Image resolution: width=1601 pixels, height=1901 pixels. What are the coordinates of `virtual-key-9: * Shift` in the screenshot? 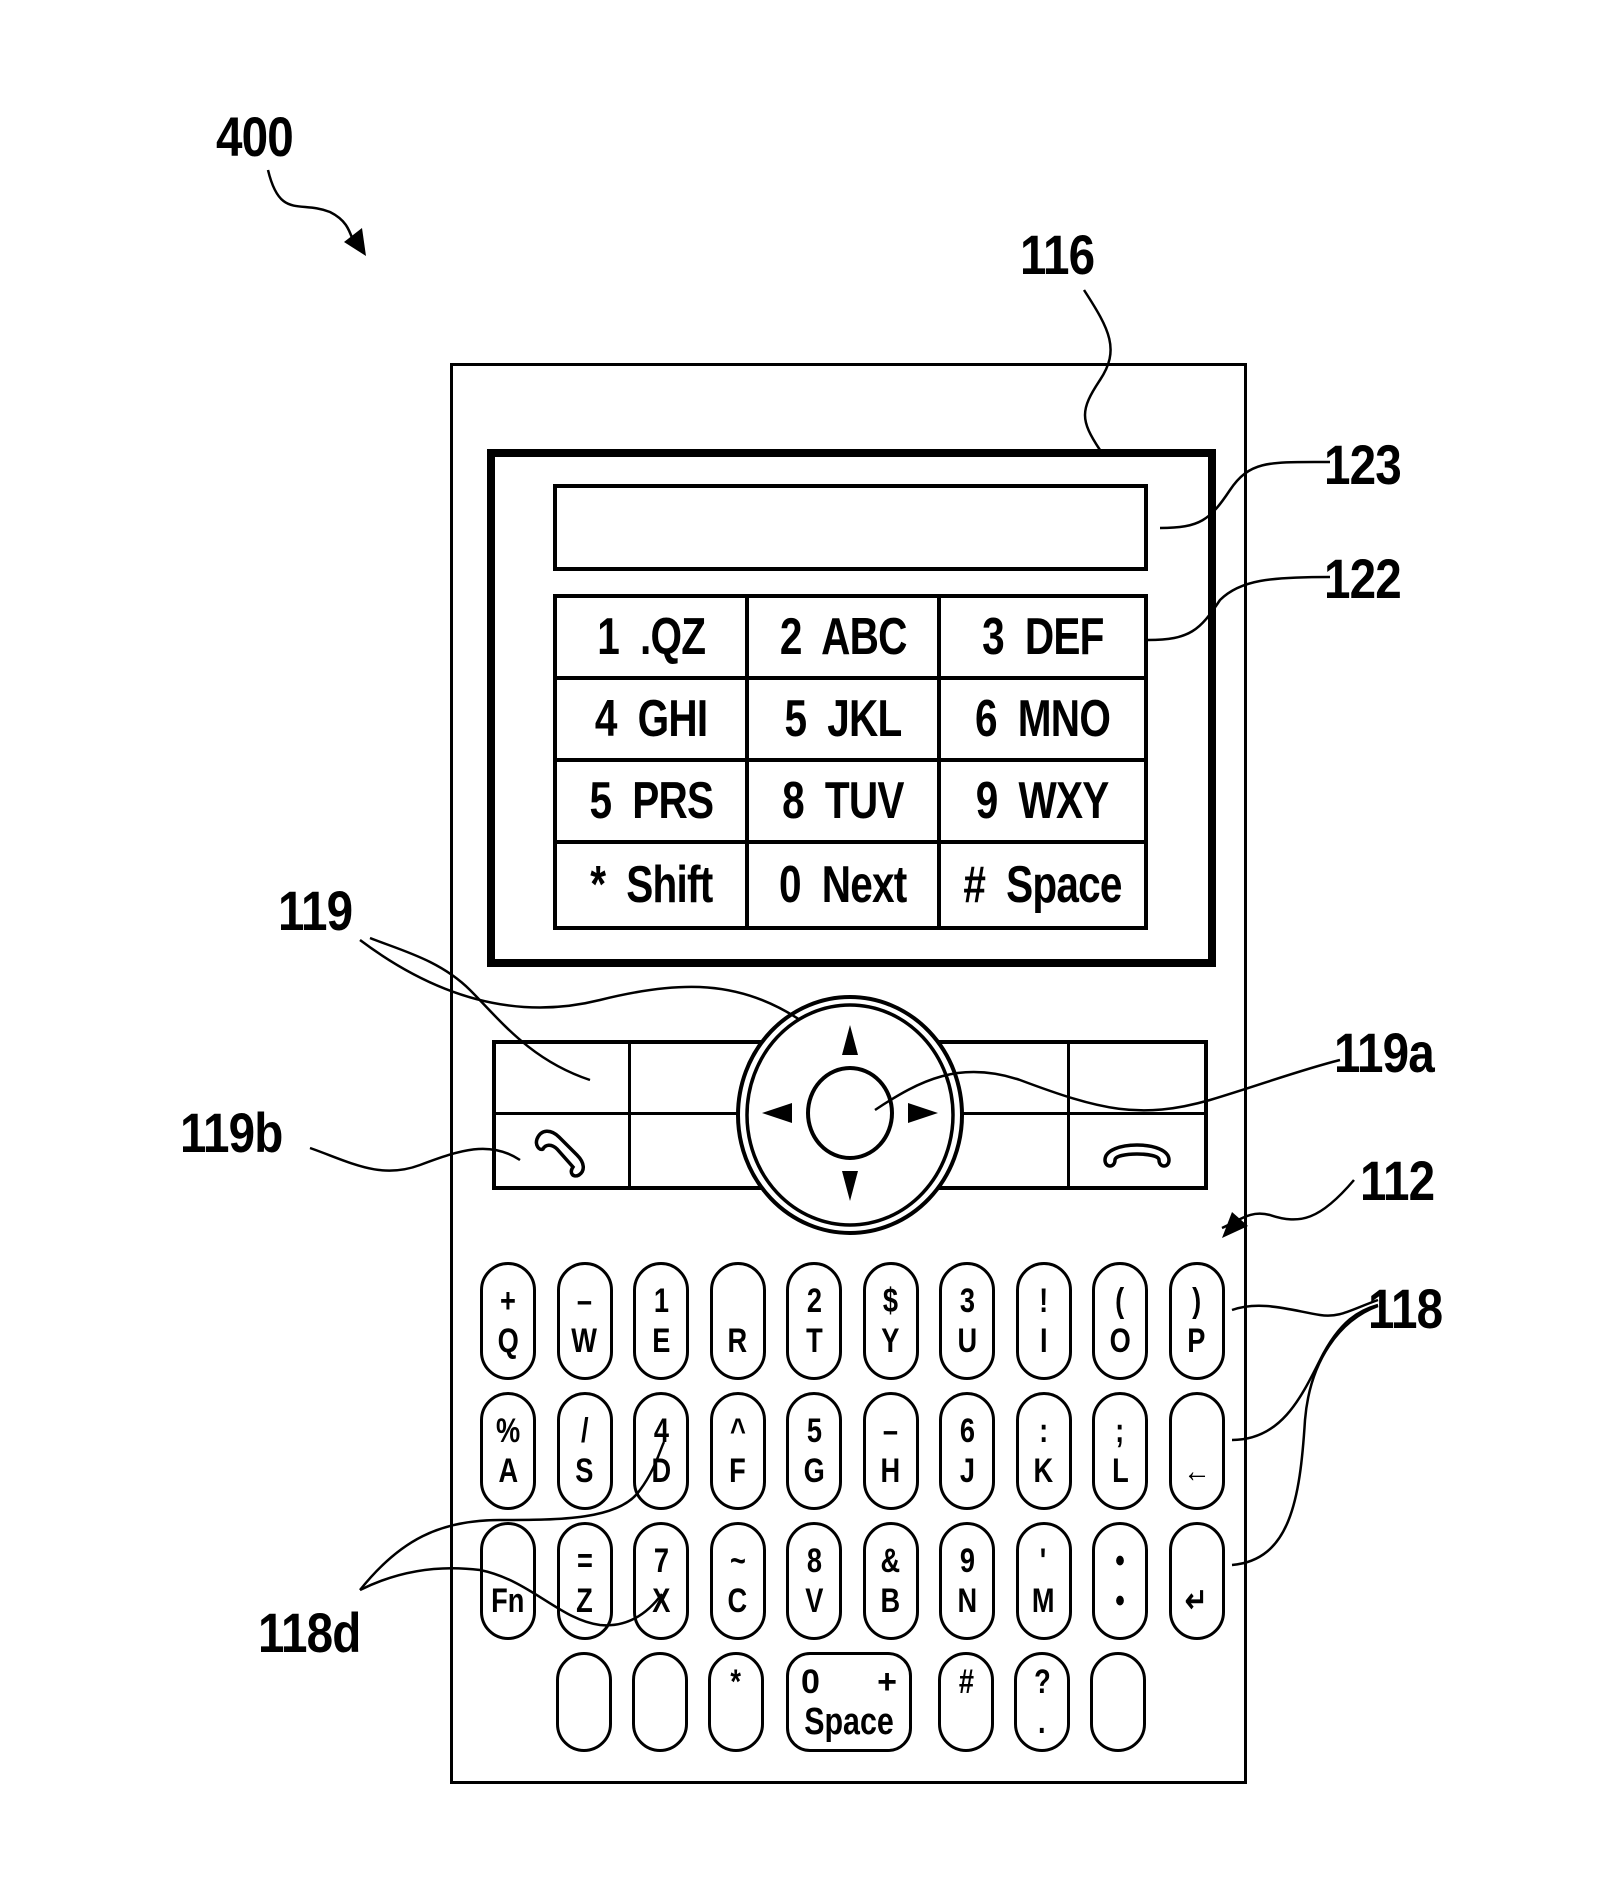 It's located at (653, 885).